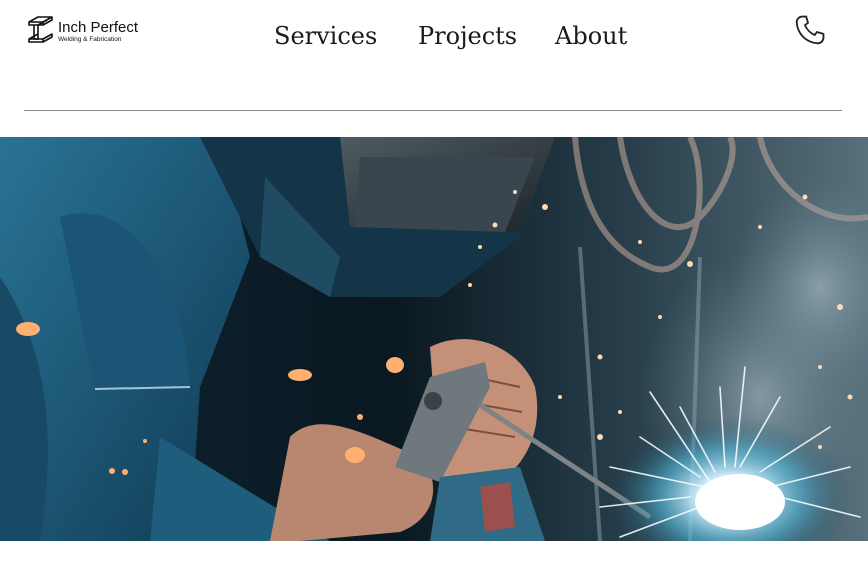 This screenshot has height=580, width=868. What do you see at coordinates (591, 36) in the screenshot?
I see `nav-about-link: About` at bounding box center [591, 36].